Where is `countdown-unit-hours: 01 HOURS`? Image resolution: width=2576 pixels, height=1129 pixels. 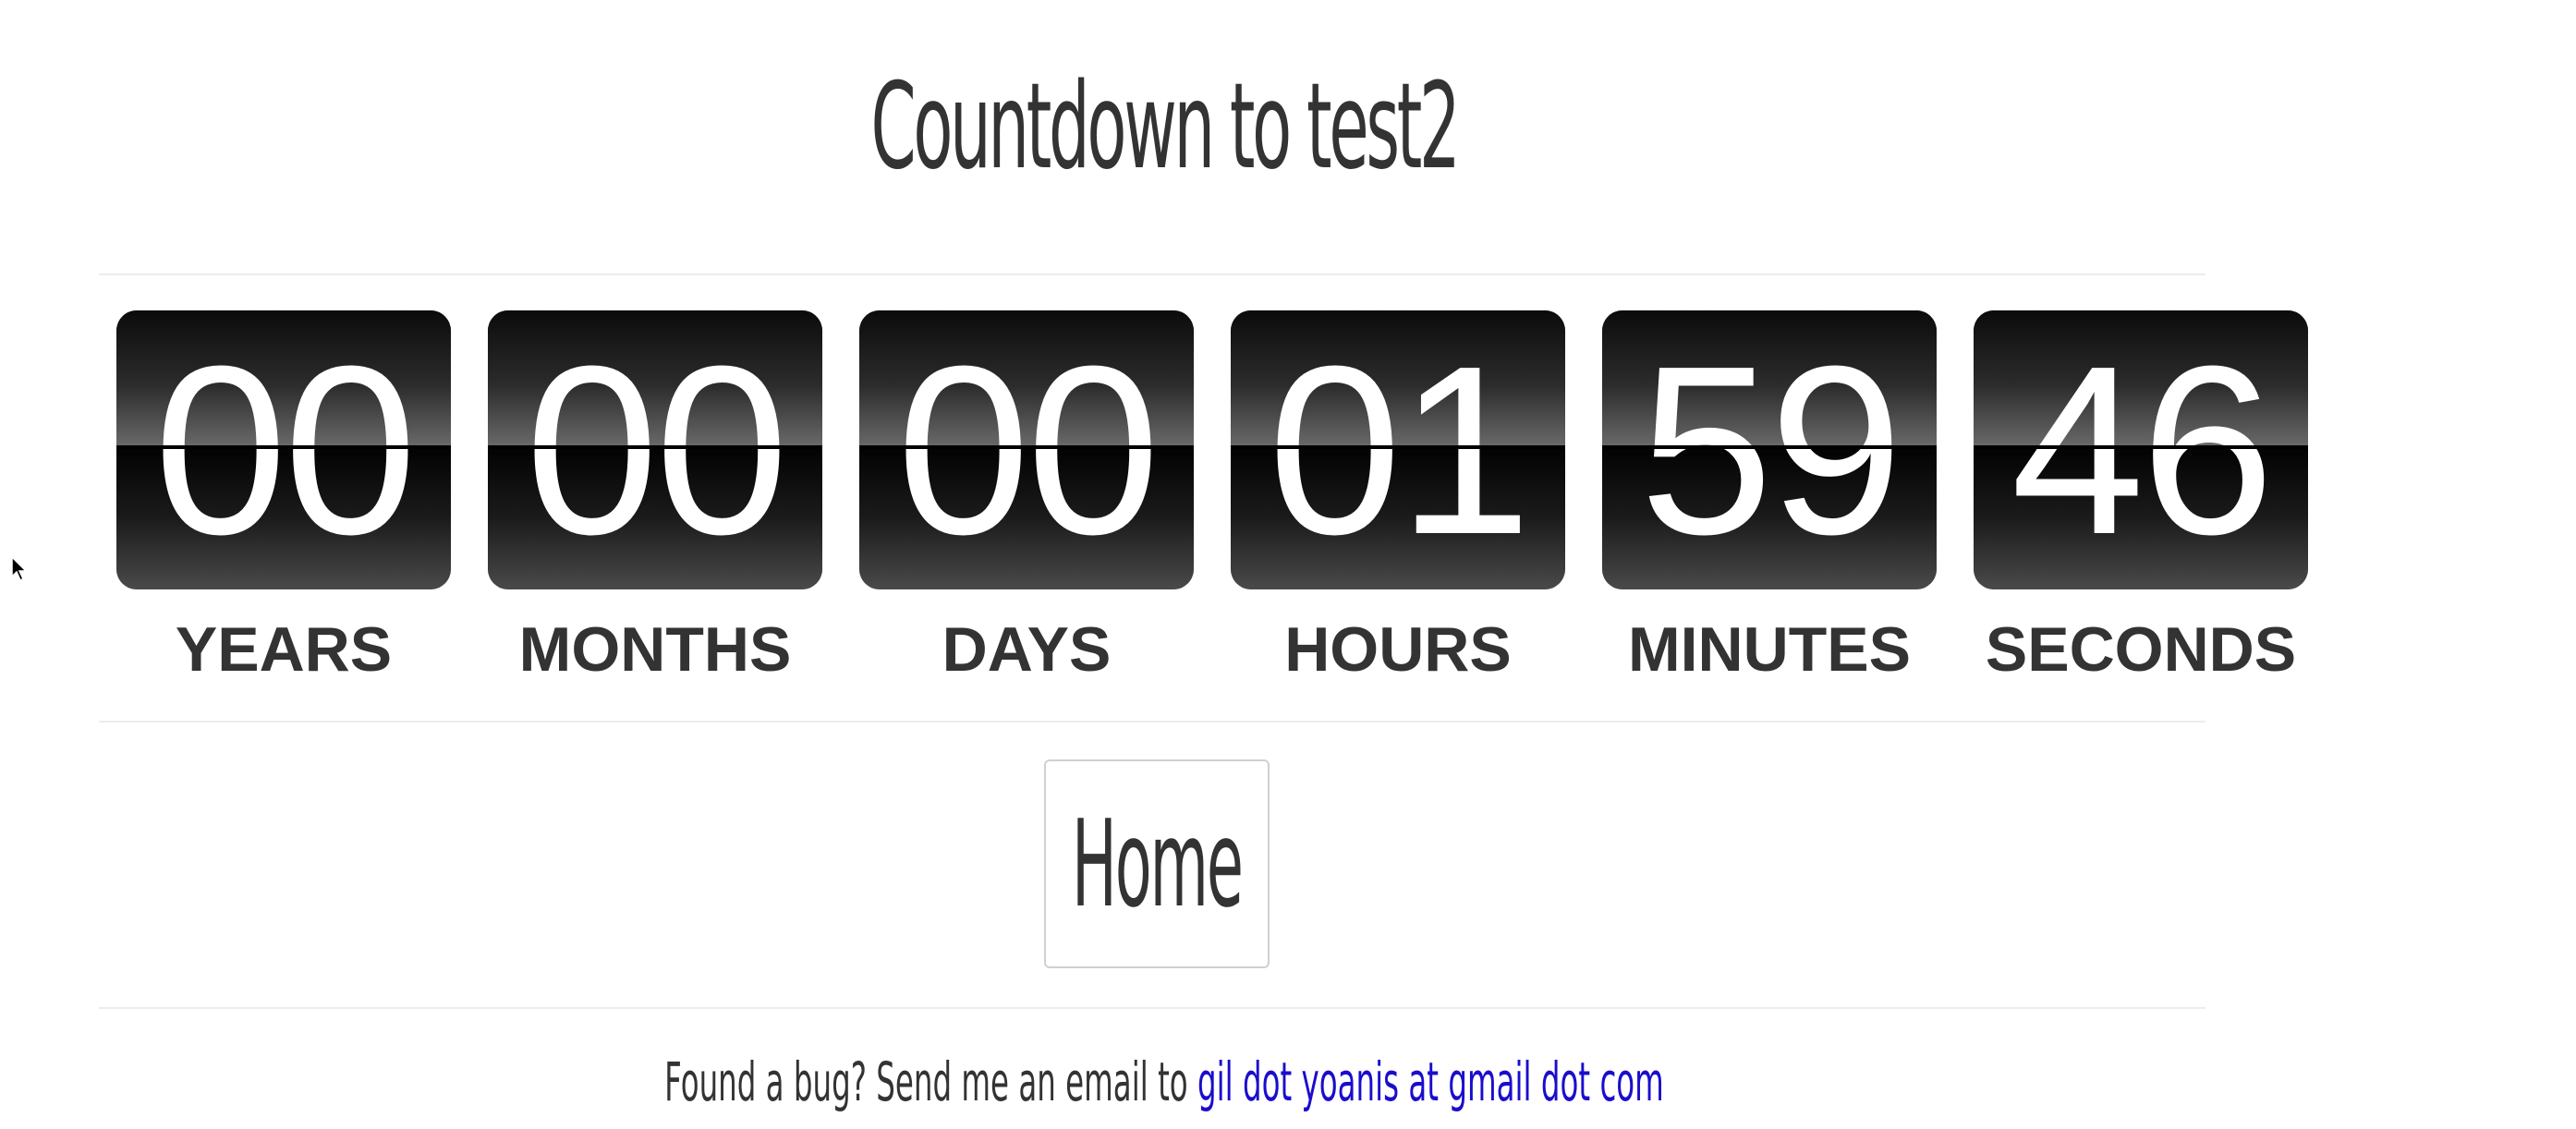 countdown-unit-hours: 01 HOURS is located at coordinates (1398, 498).